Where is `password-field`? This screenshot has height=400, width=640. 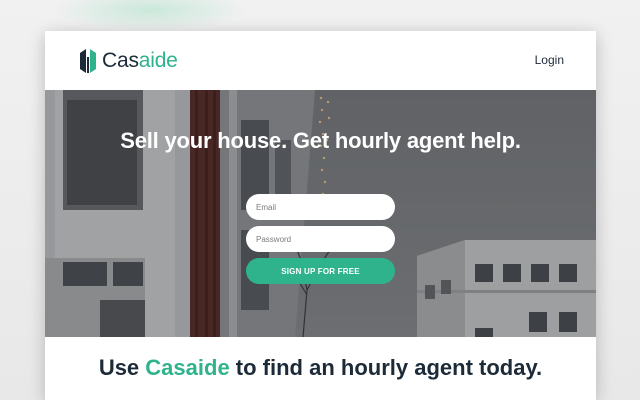
password-field is located at coordinates (320, 239).